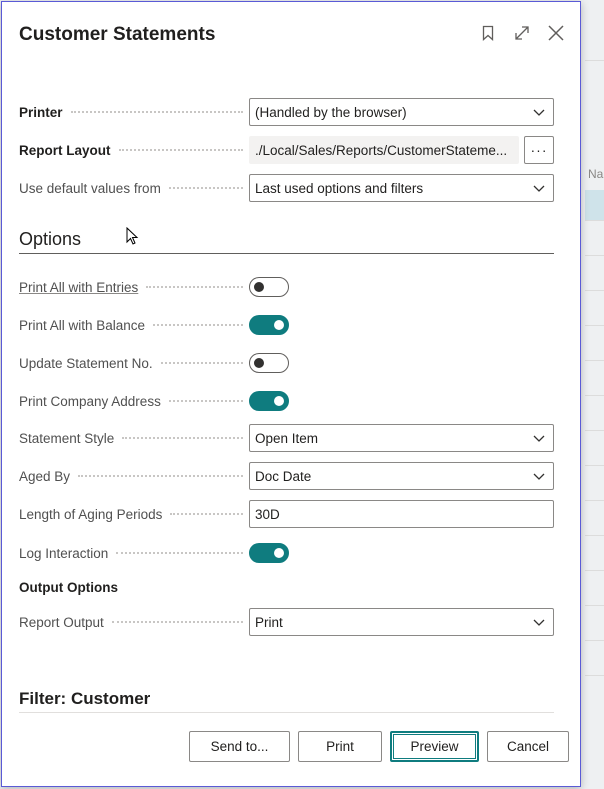 The width and height of the screenshot is (604, 789). I want to click on report-output-row: Report Output Print, so click(286, 622).